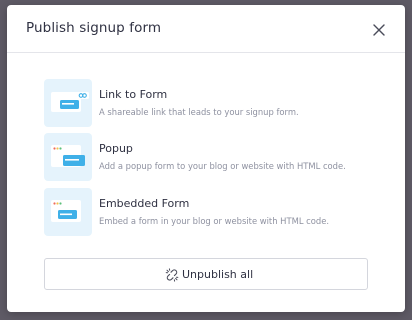 This screenshot has width=412, height=320. Describe the element at coordinates (206, 29) in the screenshot. I see `modal-header: Publish signup form` at that location.